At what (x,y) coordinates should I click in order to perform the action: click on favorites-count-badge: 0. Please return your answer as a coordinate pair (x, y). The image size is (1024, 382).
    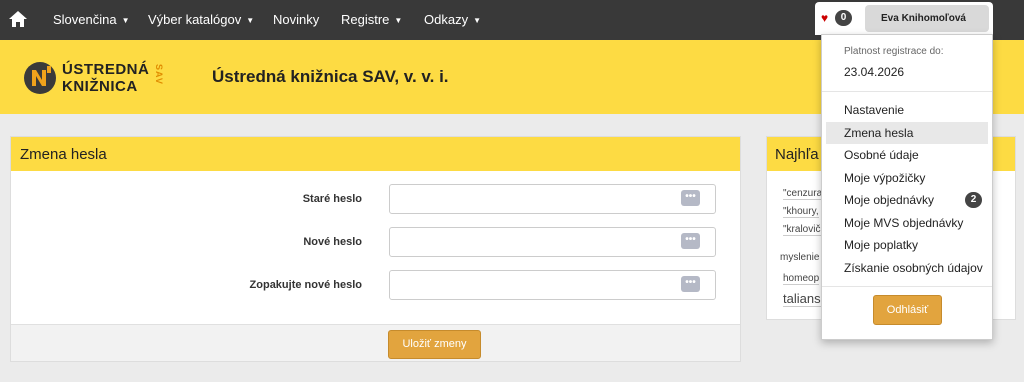
    Looking at the image, I should click on (843, 18).